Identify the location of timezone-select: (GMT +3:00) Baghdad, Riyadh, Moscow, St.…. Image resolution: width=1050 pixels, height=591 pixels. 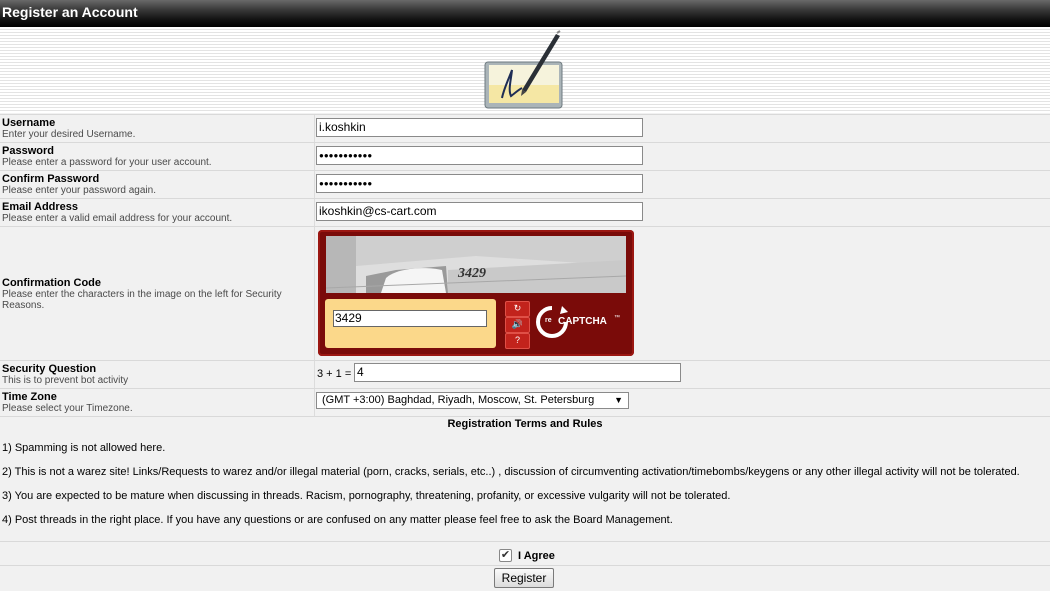
(472, 400).